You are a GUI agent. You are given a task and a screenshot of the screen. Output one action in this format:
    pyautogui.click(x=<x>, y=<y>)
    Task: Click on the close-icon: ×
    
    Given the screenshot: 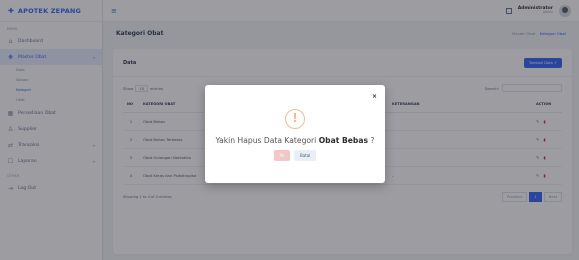 What is the action you would take?
    pyautogui.click(x=374, y=96)
    